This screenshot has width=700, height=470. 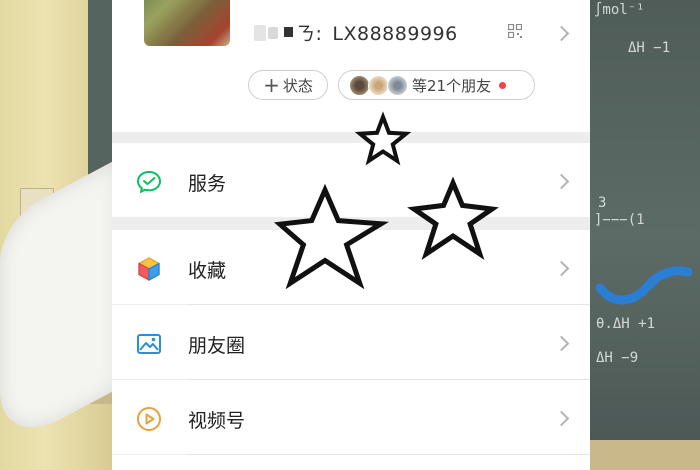 What do you see at coordinates (351, 462) in the screenshot?
I see `menu-item-partial` at bounding box center [351, 462].